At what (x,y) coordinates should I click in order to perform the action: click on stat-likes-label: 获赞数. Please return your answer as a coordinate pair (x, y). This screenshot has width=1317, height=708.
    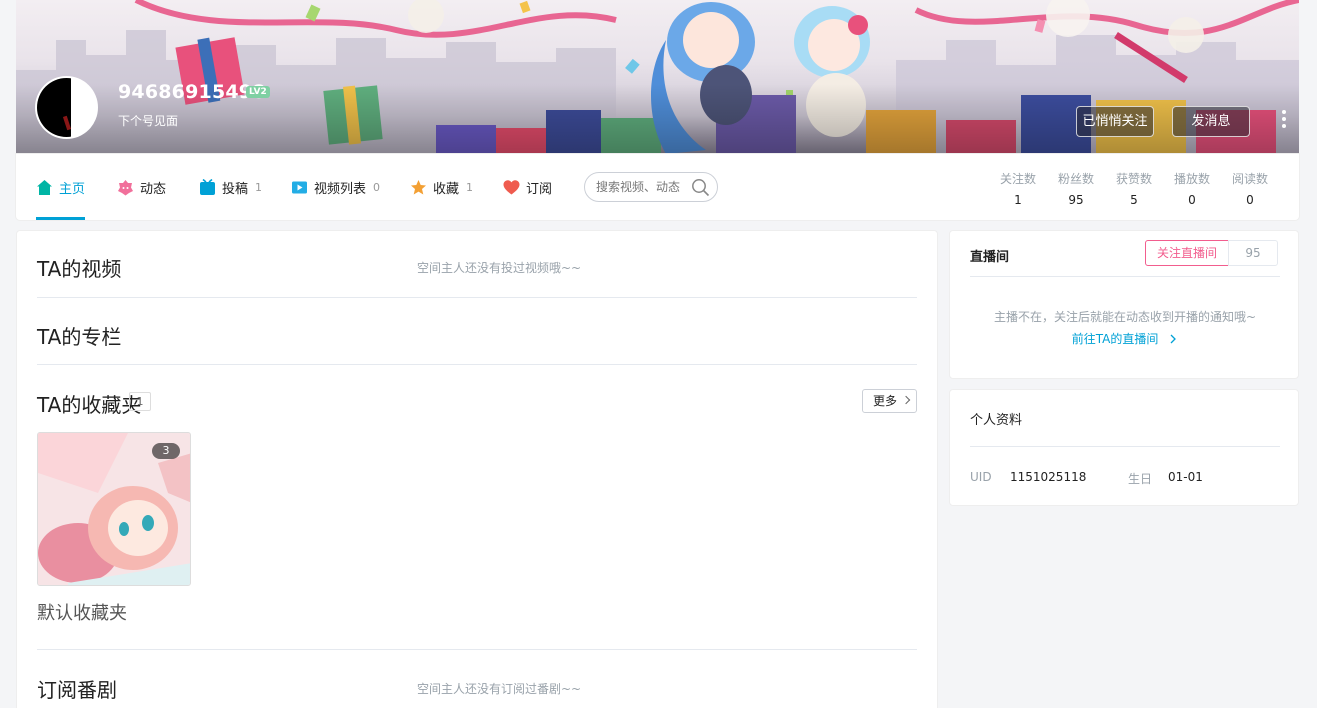
    Looking at the image, I should click on (1133, 179).